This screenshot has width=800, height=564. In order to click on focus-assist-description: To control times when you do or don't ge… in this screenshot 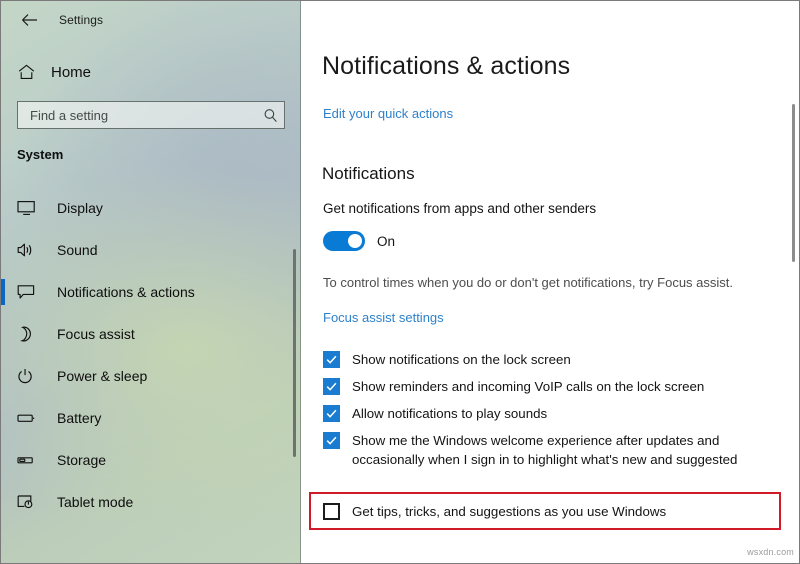, I will do `click(528, 282)`.